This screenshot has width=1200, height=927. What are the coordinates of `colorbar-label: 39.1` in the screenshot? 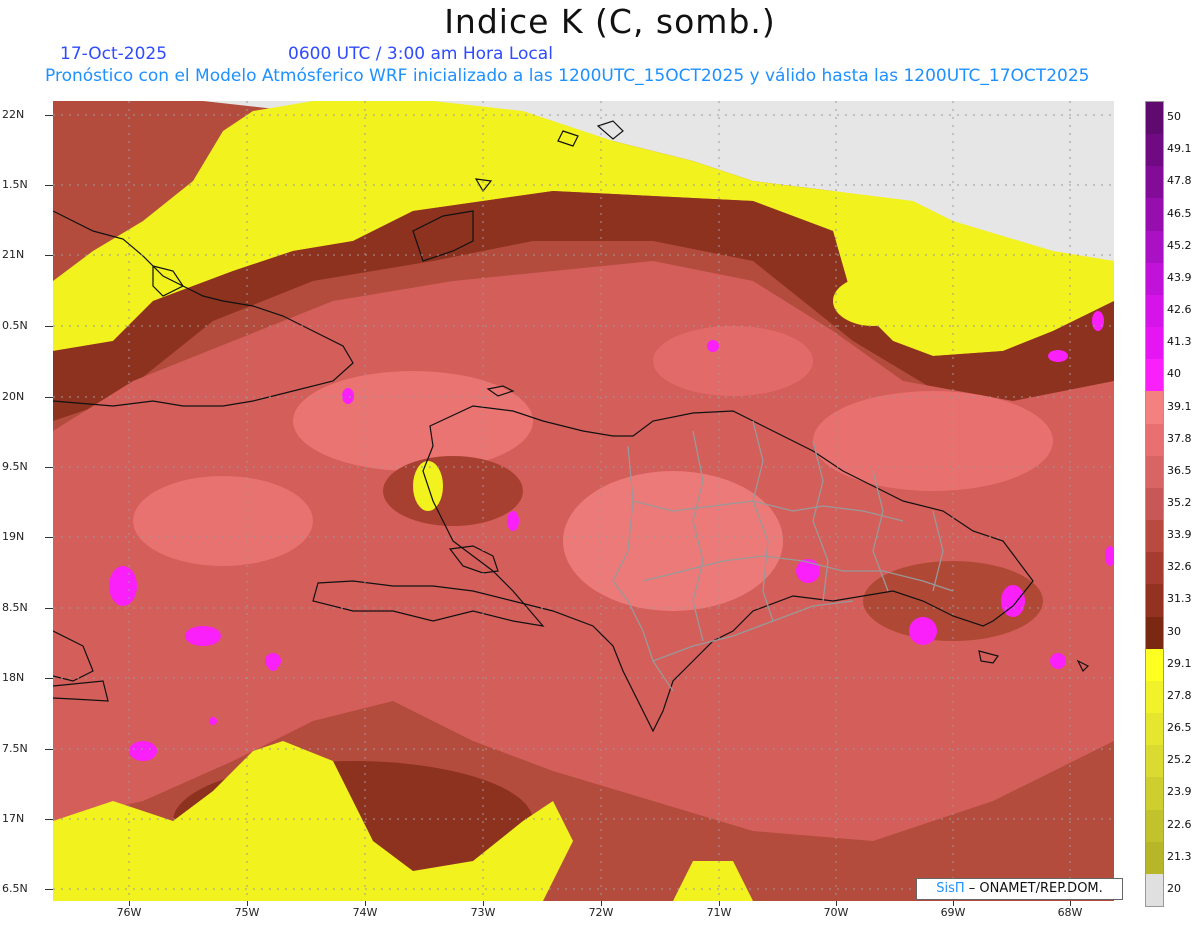 It's located at (1179, 406).